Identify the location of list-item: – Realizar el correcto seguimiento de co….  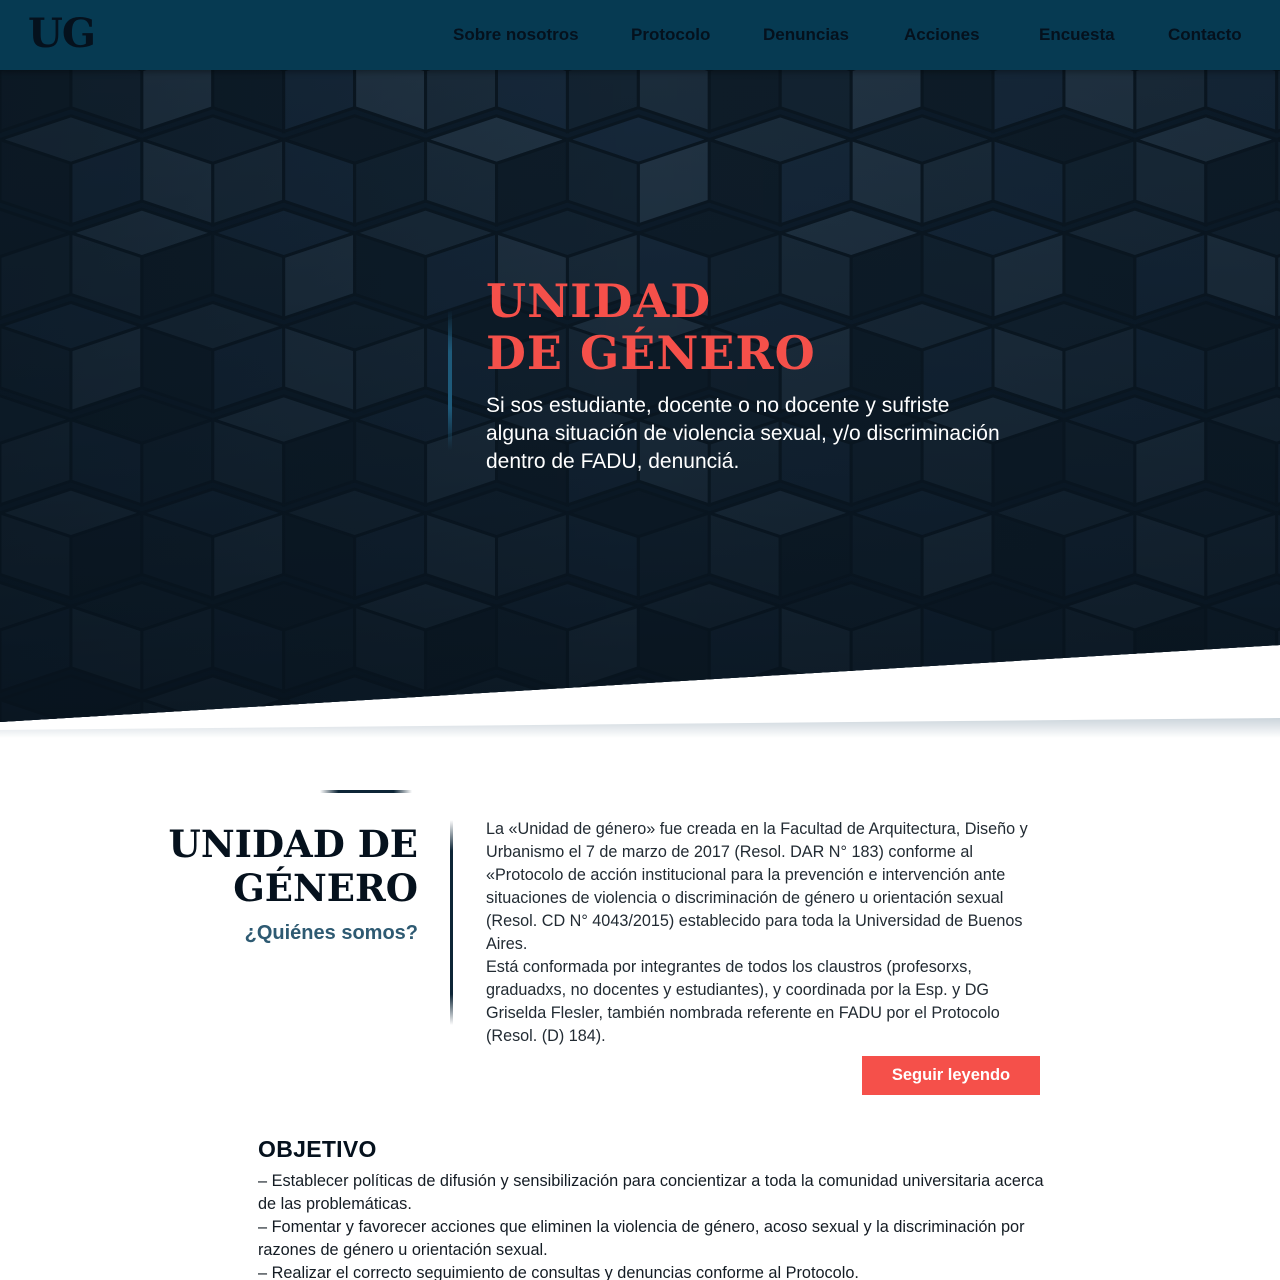
(558, 1272).